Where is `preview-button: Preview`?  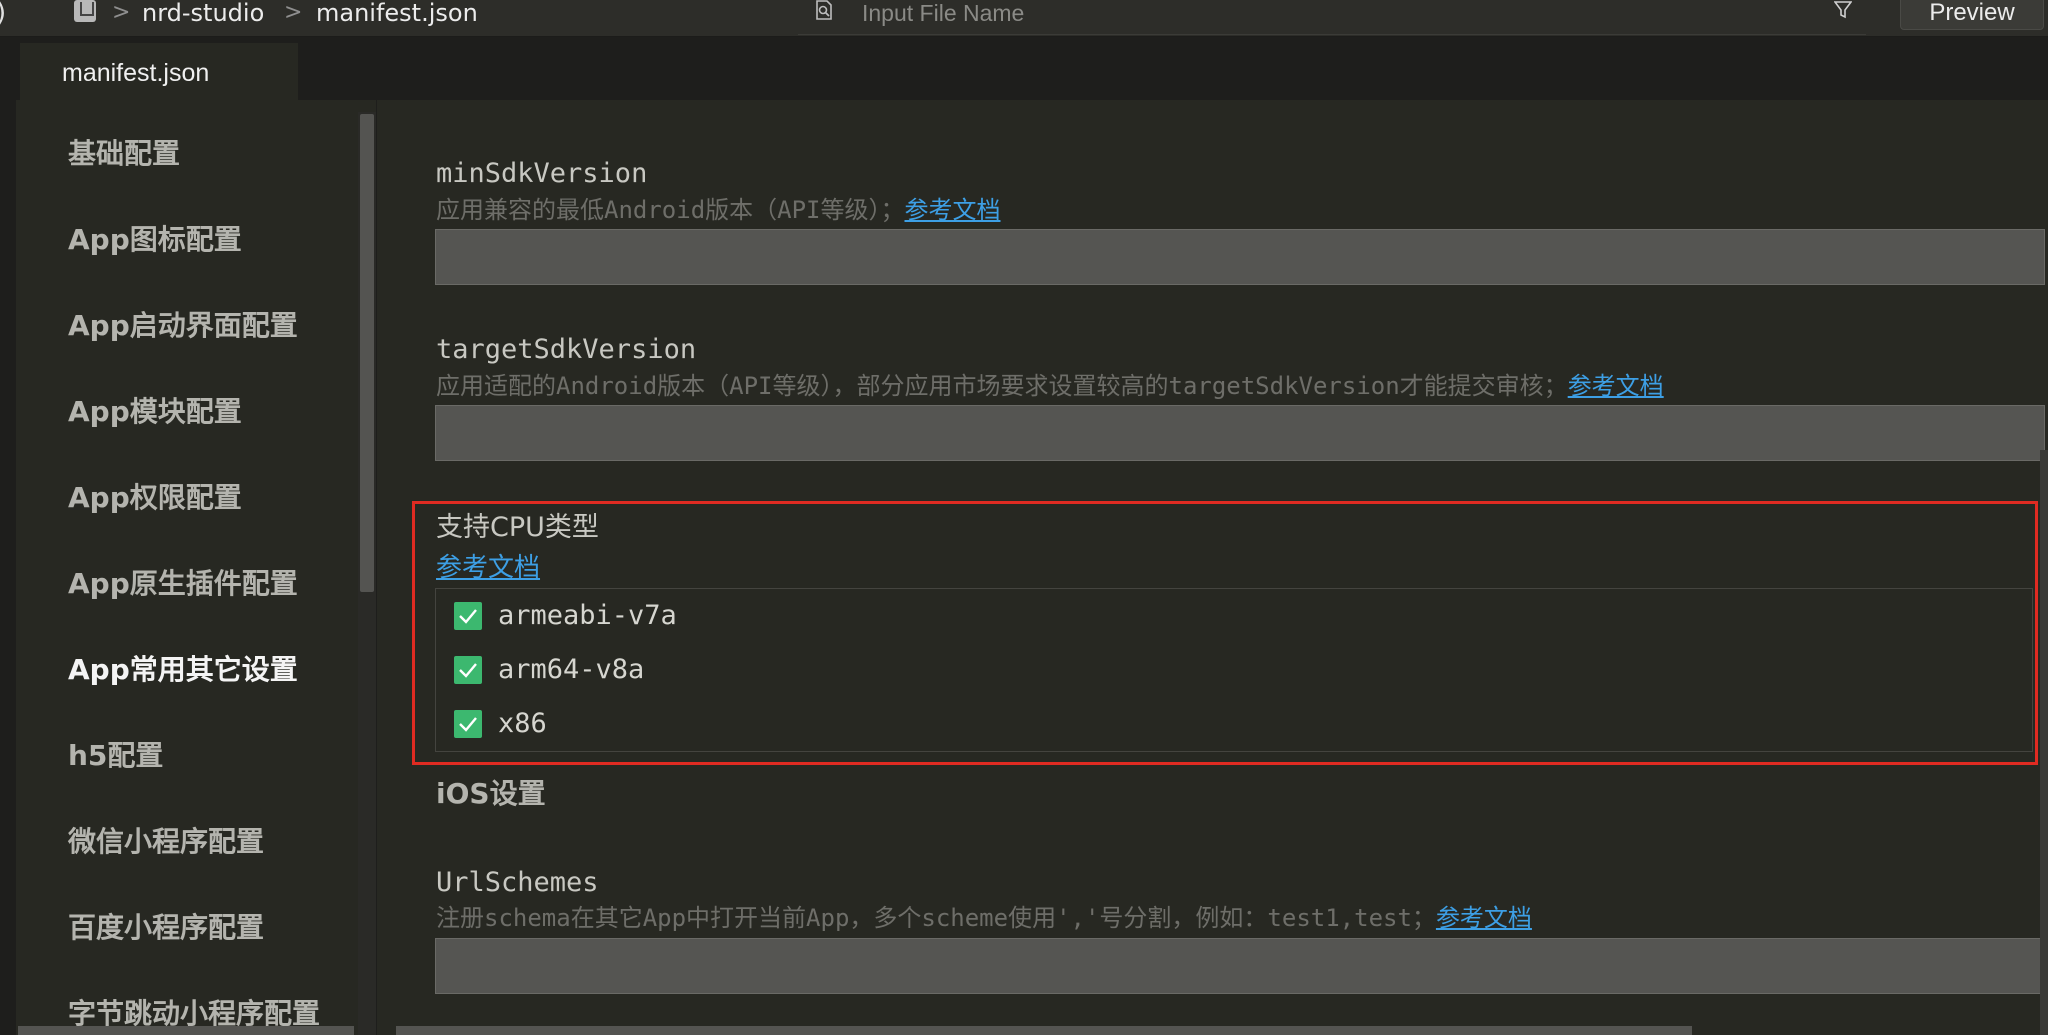
preview-button: Preview is located at coordinates (1972, 15).